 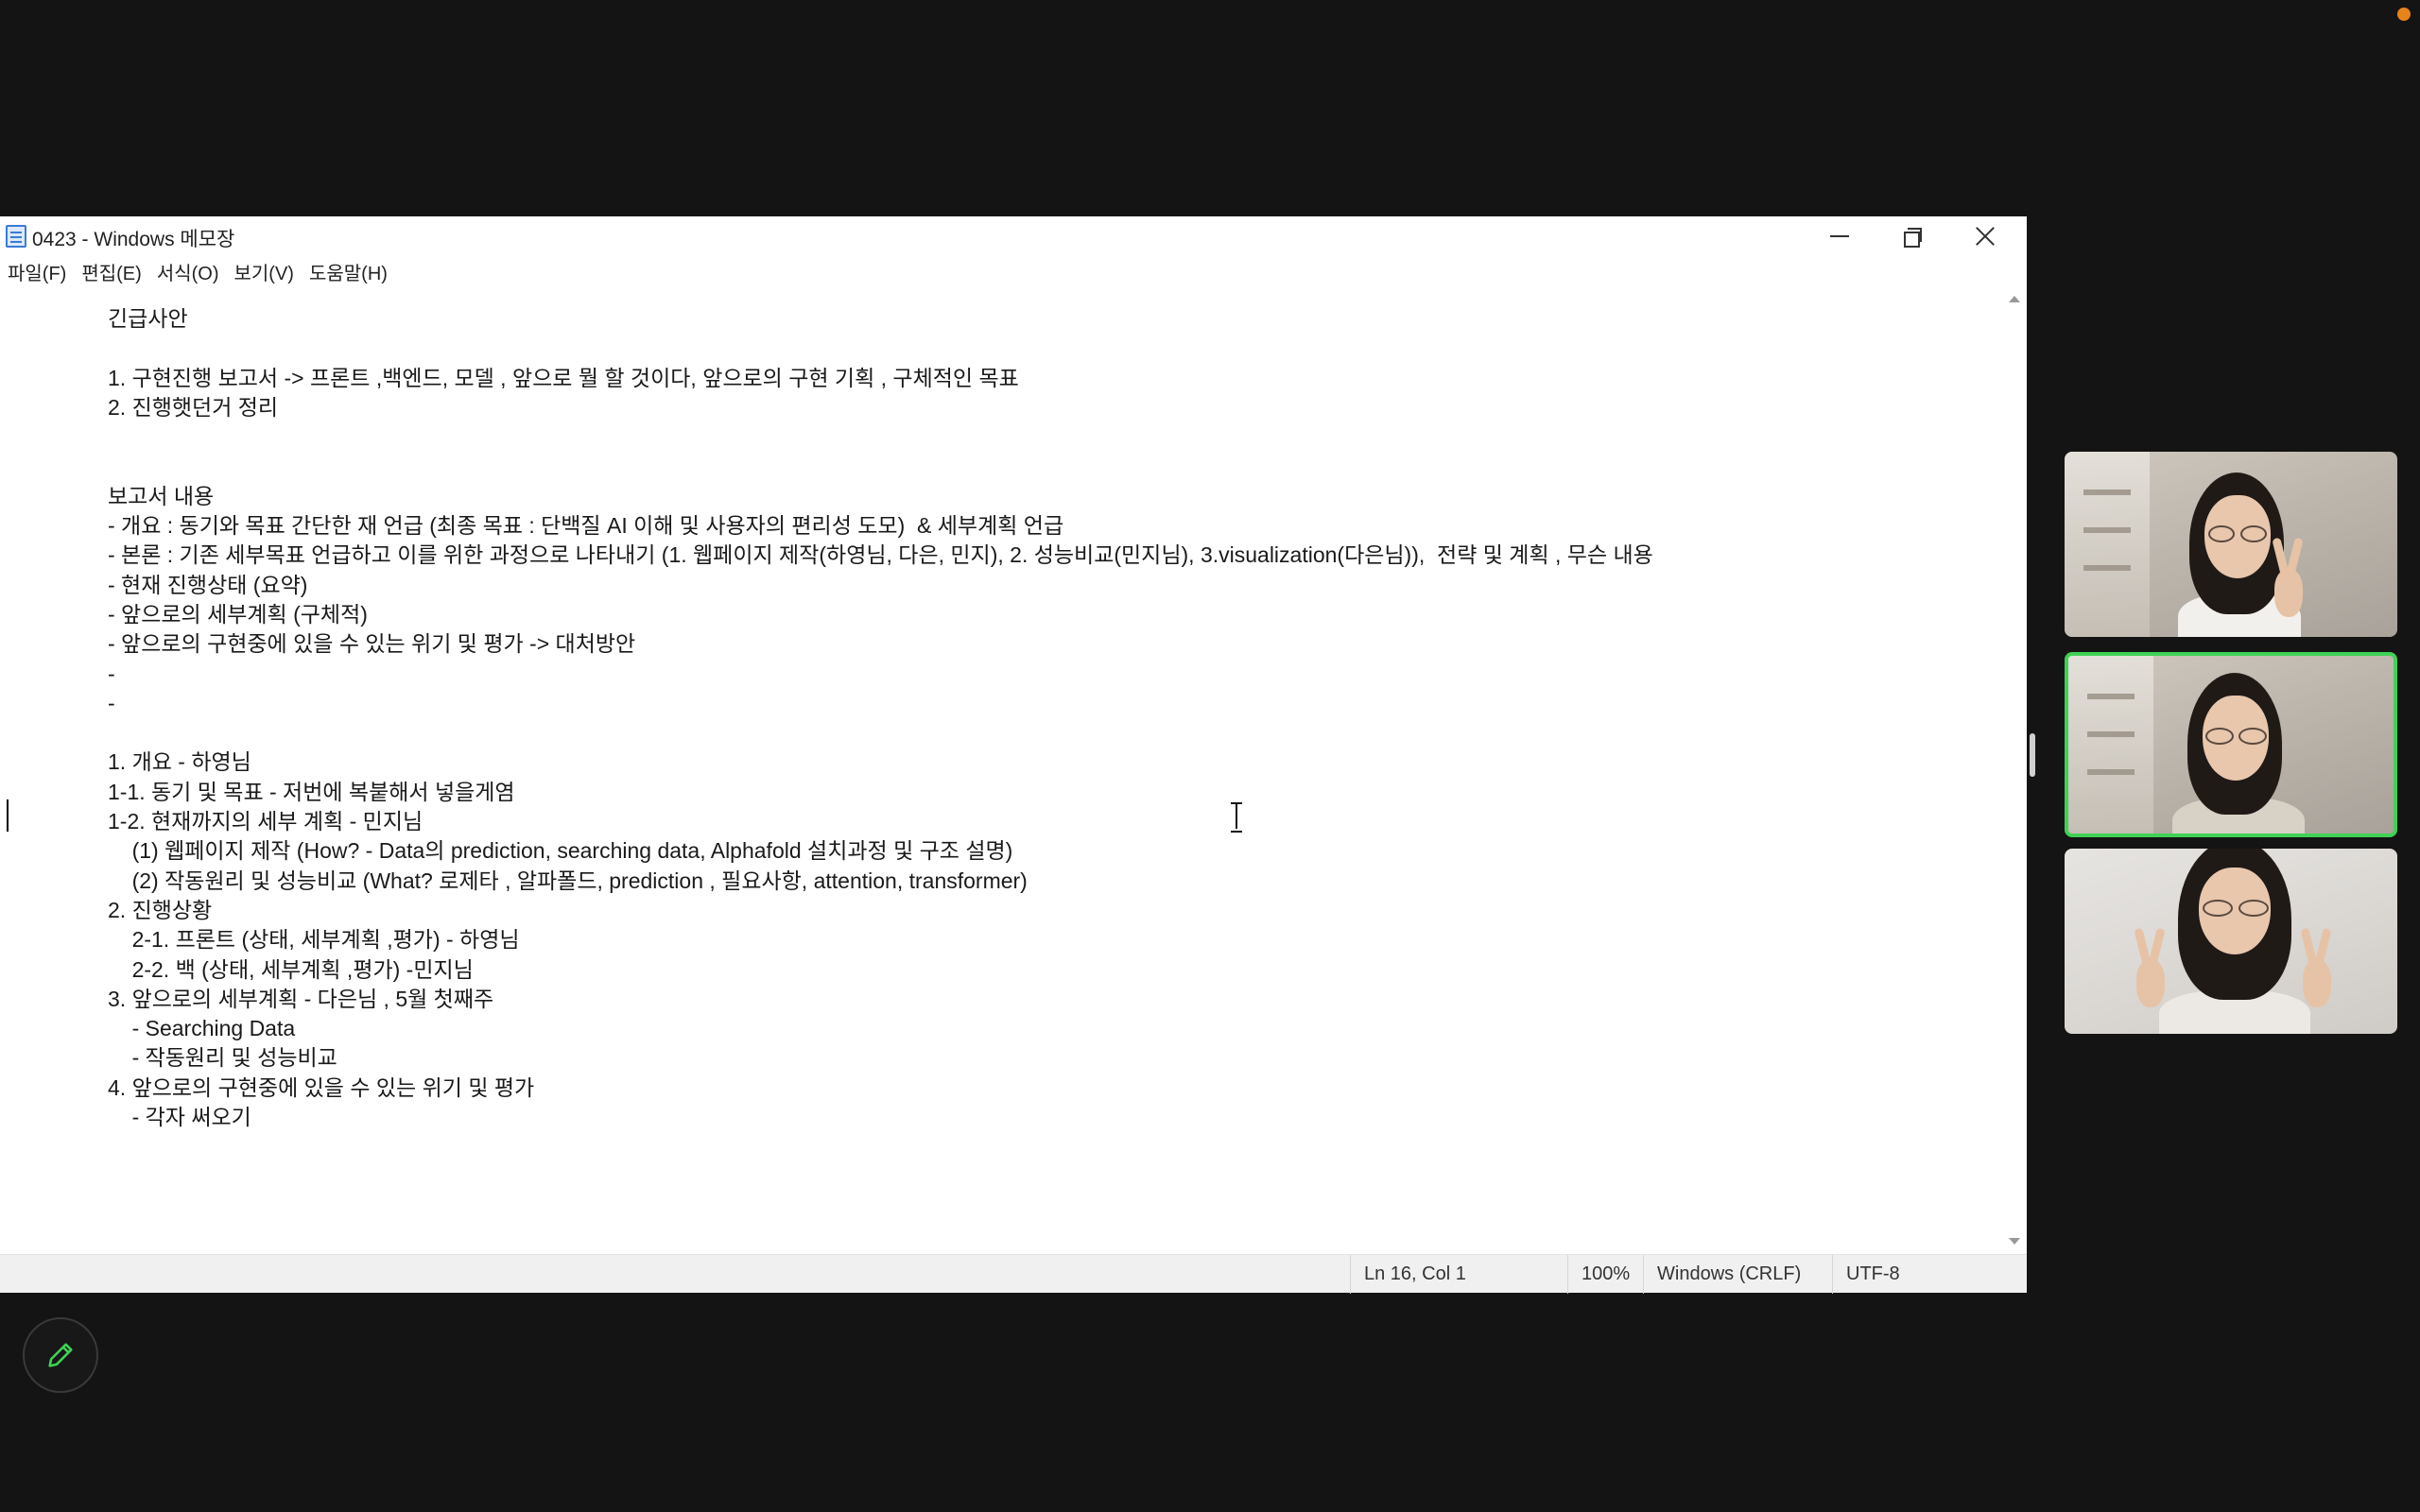 What do you see at coordinates (1013, 271) in the screenshot?
I see `menu-bar: 파일(F) 편집(E) 서식(O) 보기(V) 도움말(H)` at bounding box center [1013, 271].